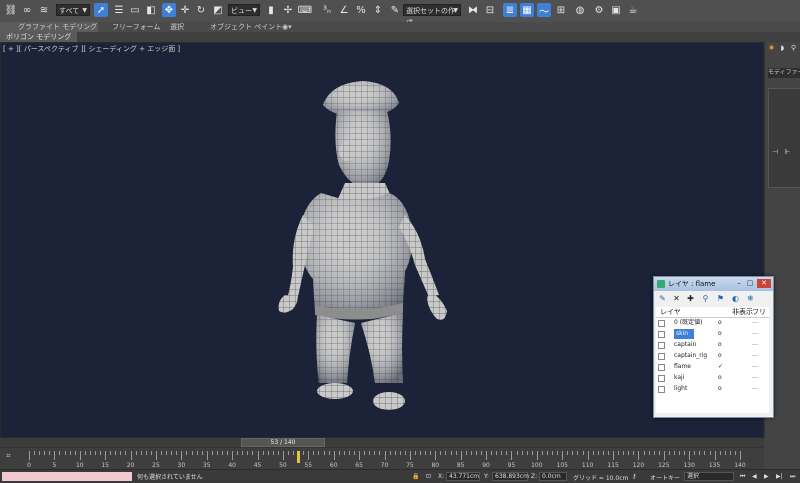  I want to click on mirror-icon: ⧓, so click(473, 10).